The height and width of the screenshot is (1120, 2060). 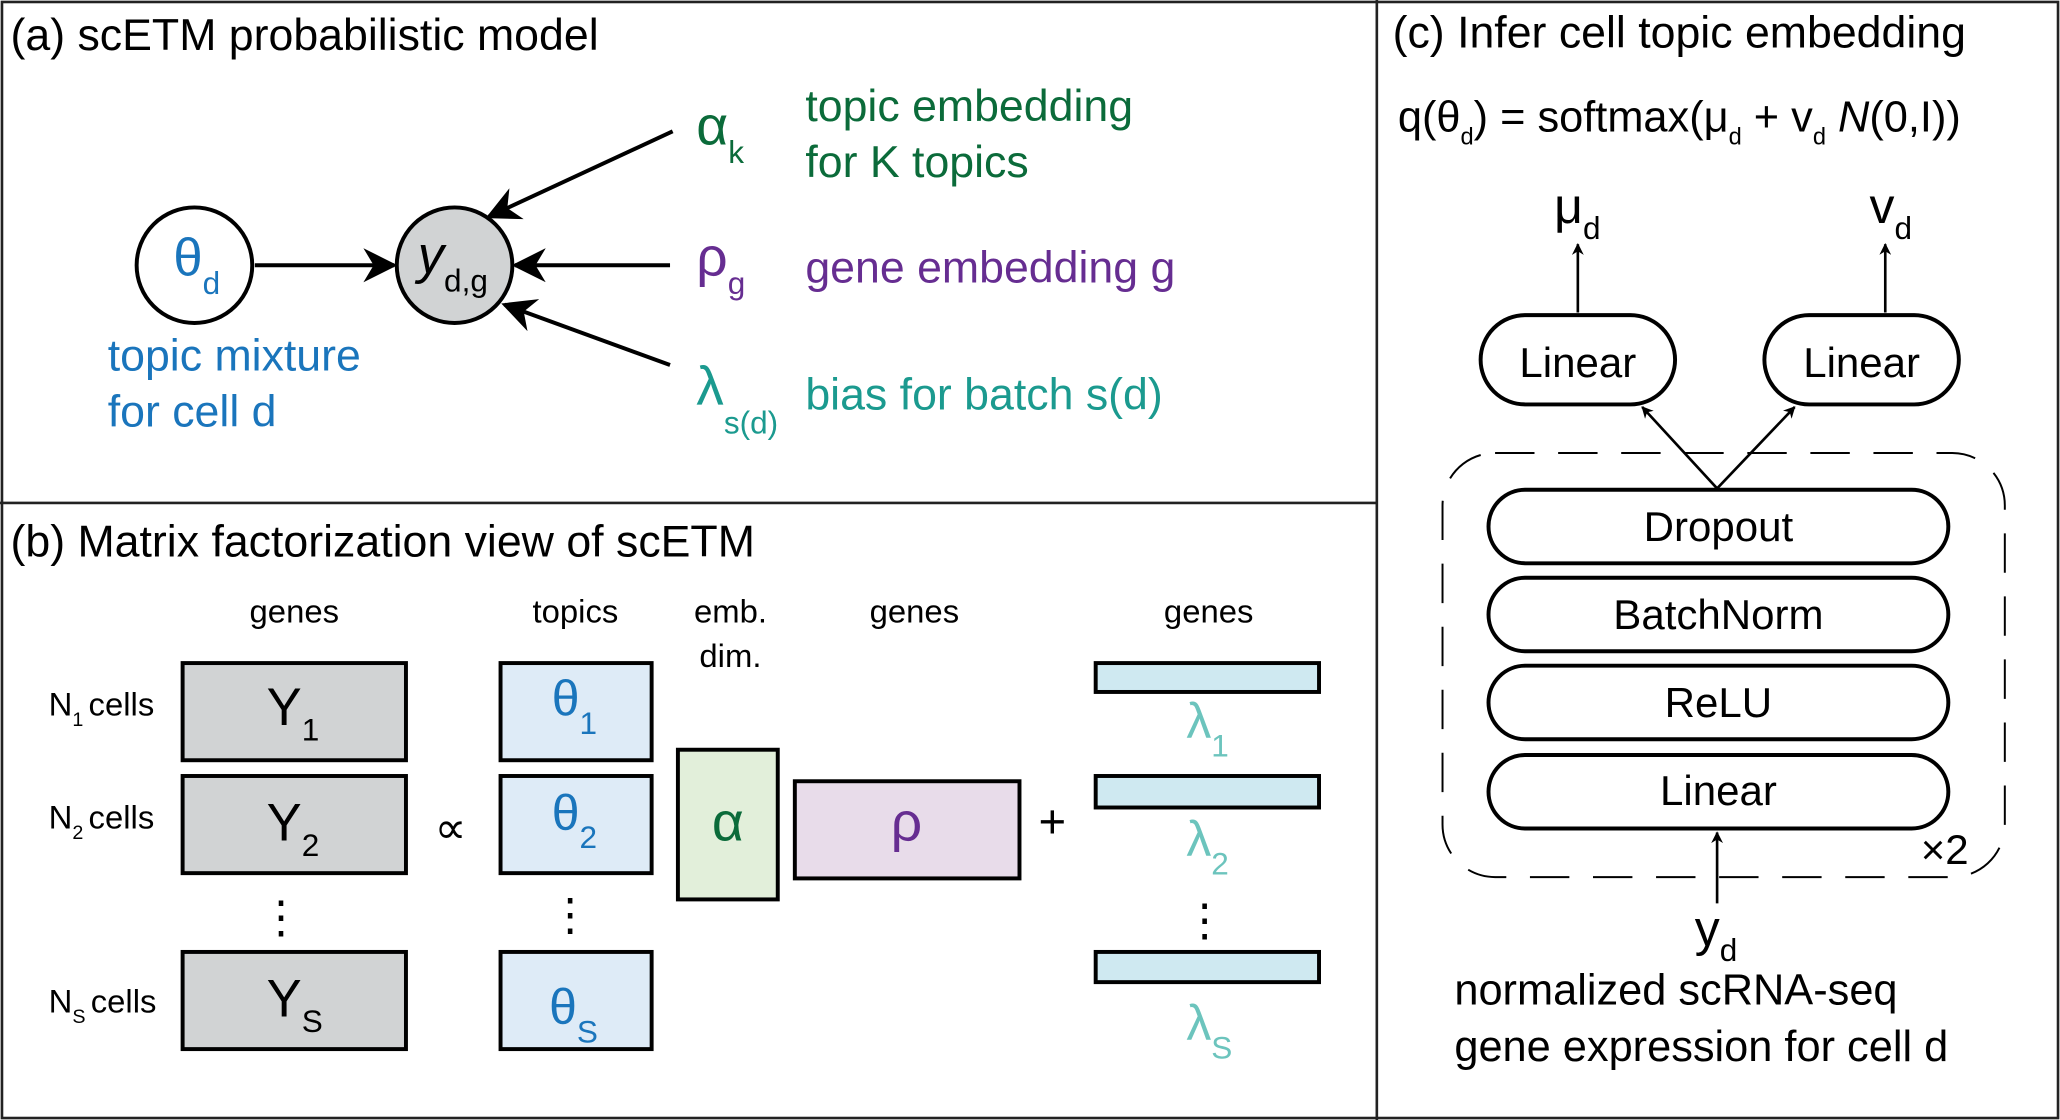 I want to click on theta-description: topic mixture for cell d, so click(x=241, y=383).